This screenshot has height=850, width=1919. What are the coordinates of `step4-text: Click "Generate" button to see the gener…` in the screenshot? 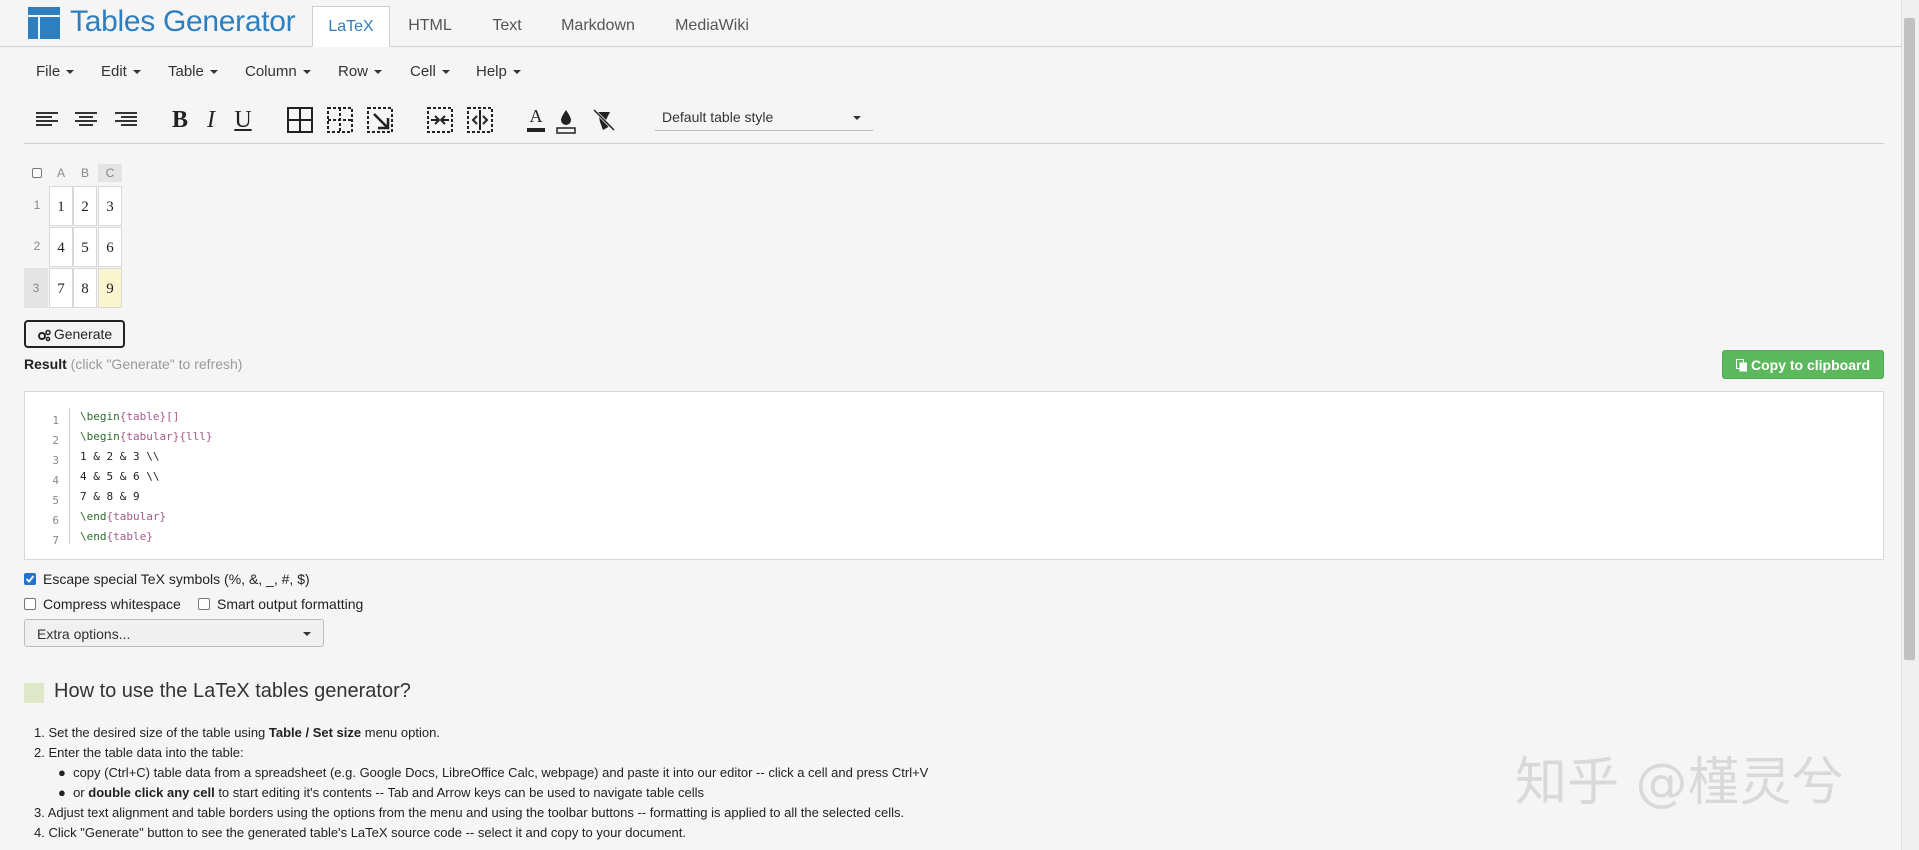 It's located at (367, 832).